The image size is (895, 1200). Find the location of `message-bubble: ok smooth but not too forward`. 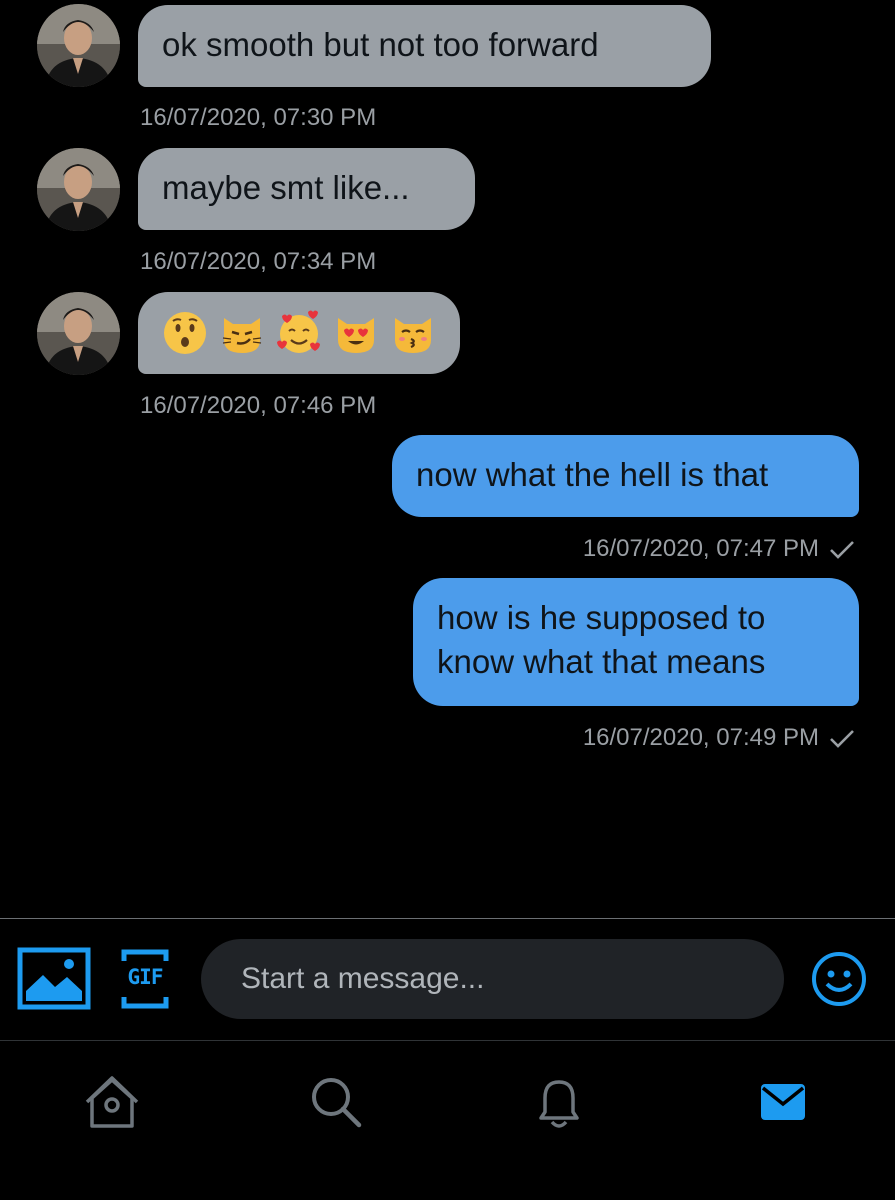

message-bubble: ok smooth but not too forward is located at coordinates (424, 46).